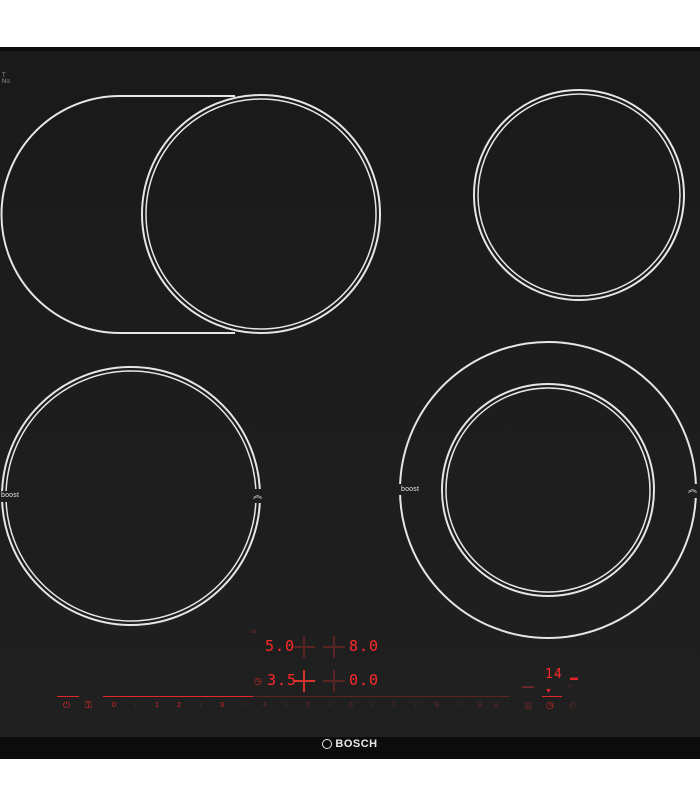  I want to click on timer-bar-left-icon: ▬▬, so click(528, 687).